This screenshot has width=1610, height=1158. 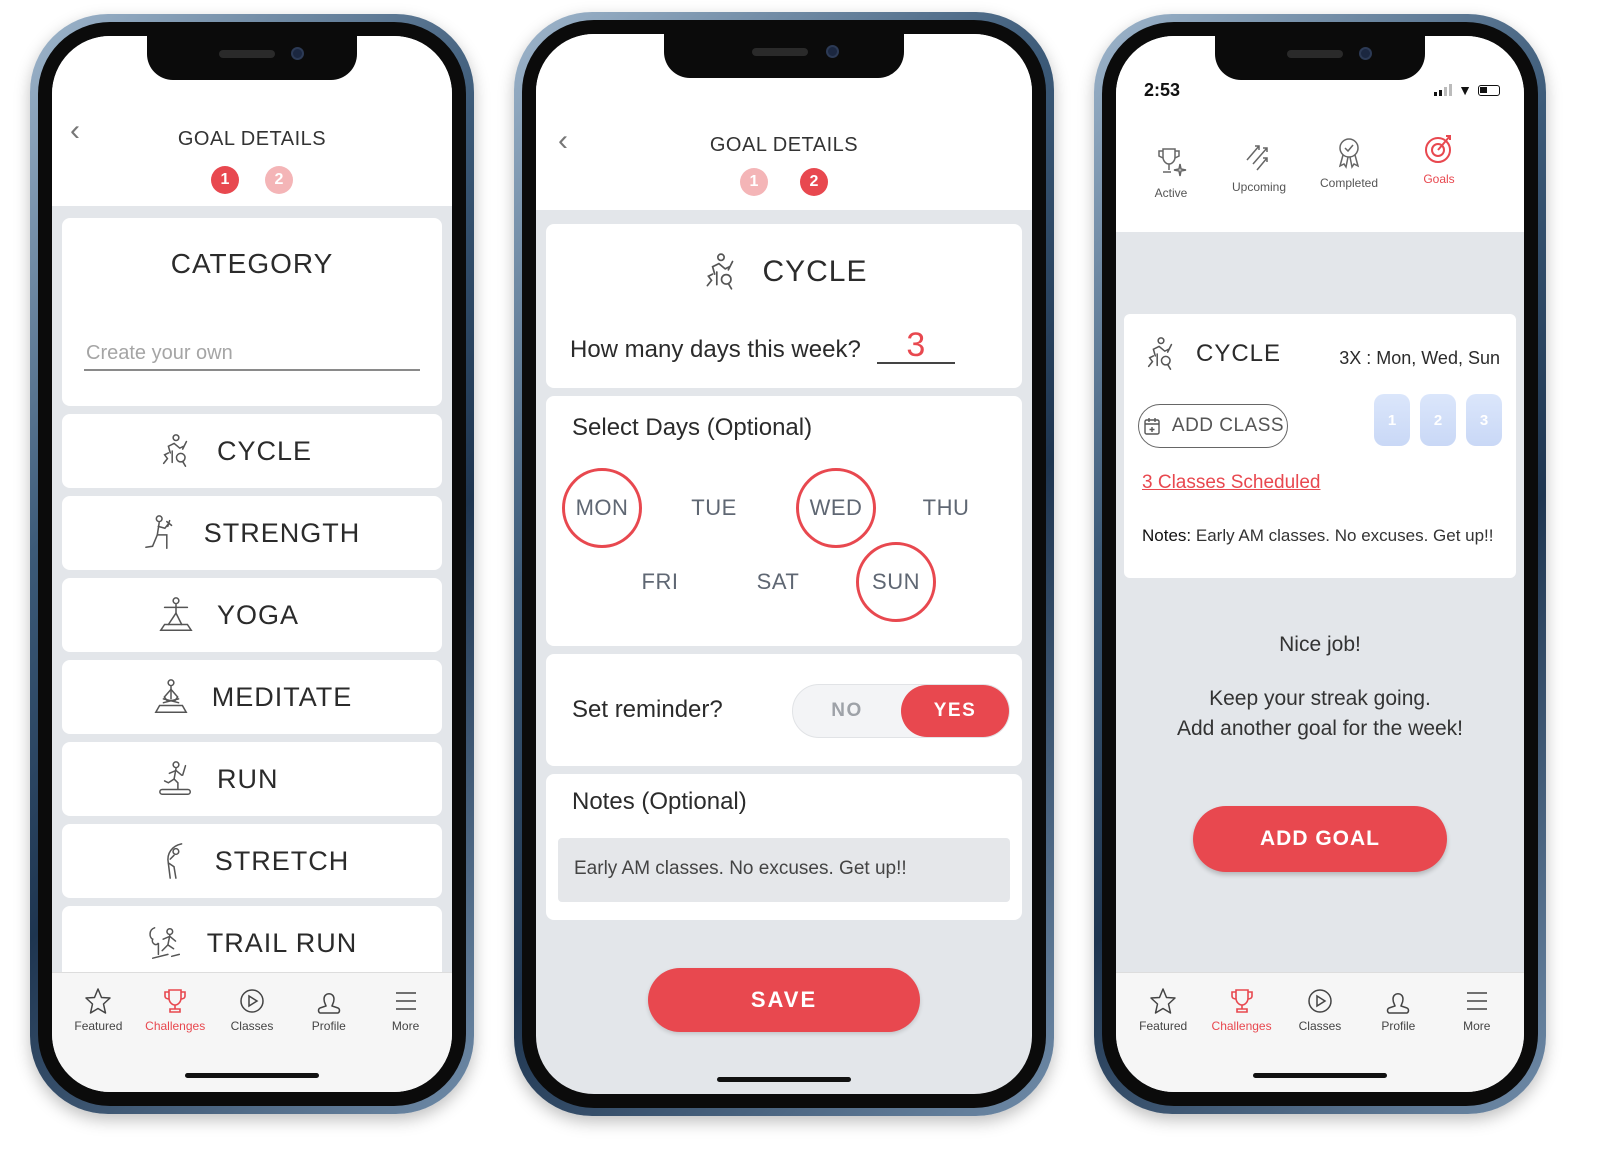 I want to click on notes-label: Notes:, so click(x=1167, y=535).